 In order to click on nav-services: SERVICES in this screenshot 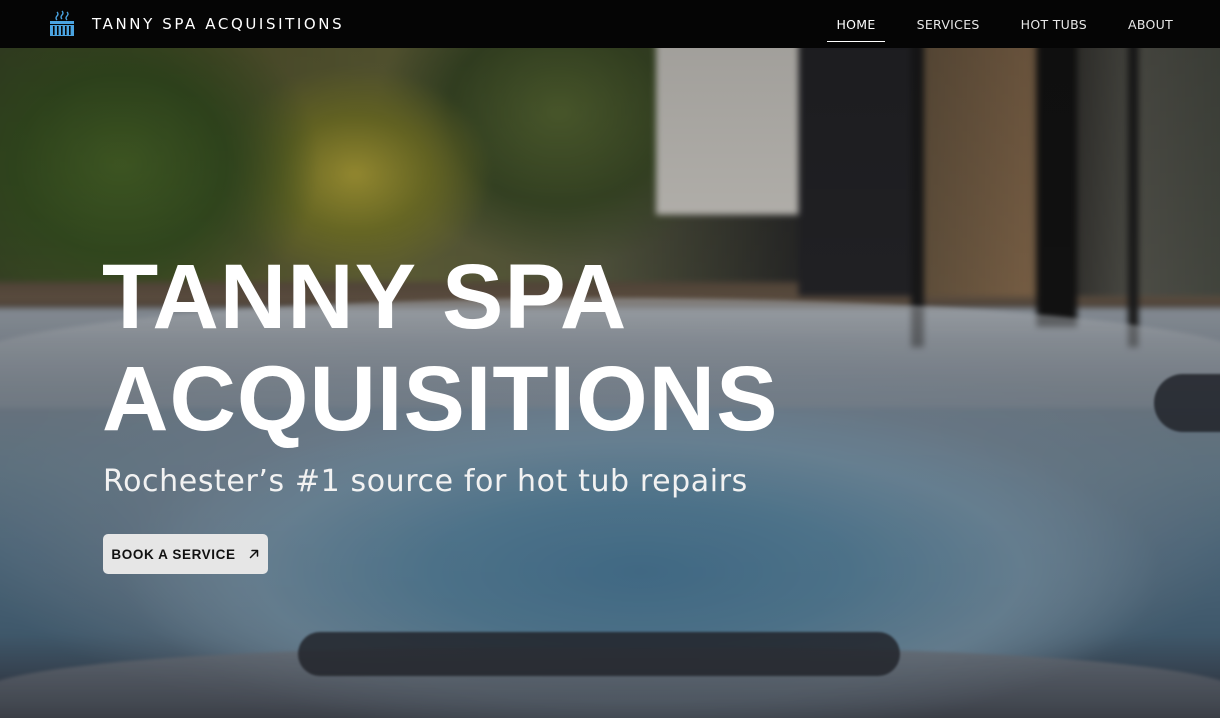, I will do `click(948, 24)`.